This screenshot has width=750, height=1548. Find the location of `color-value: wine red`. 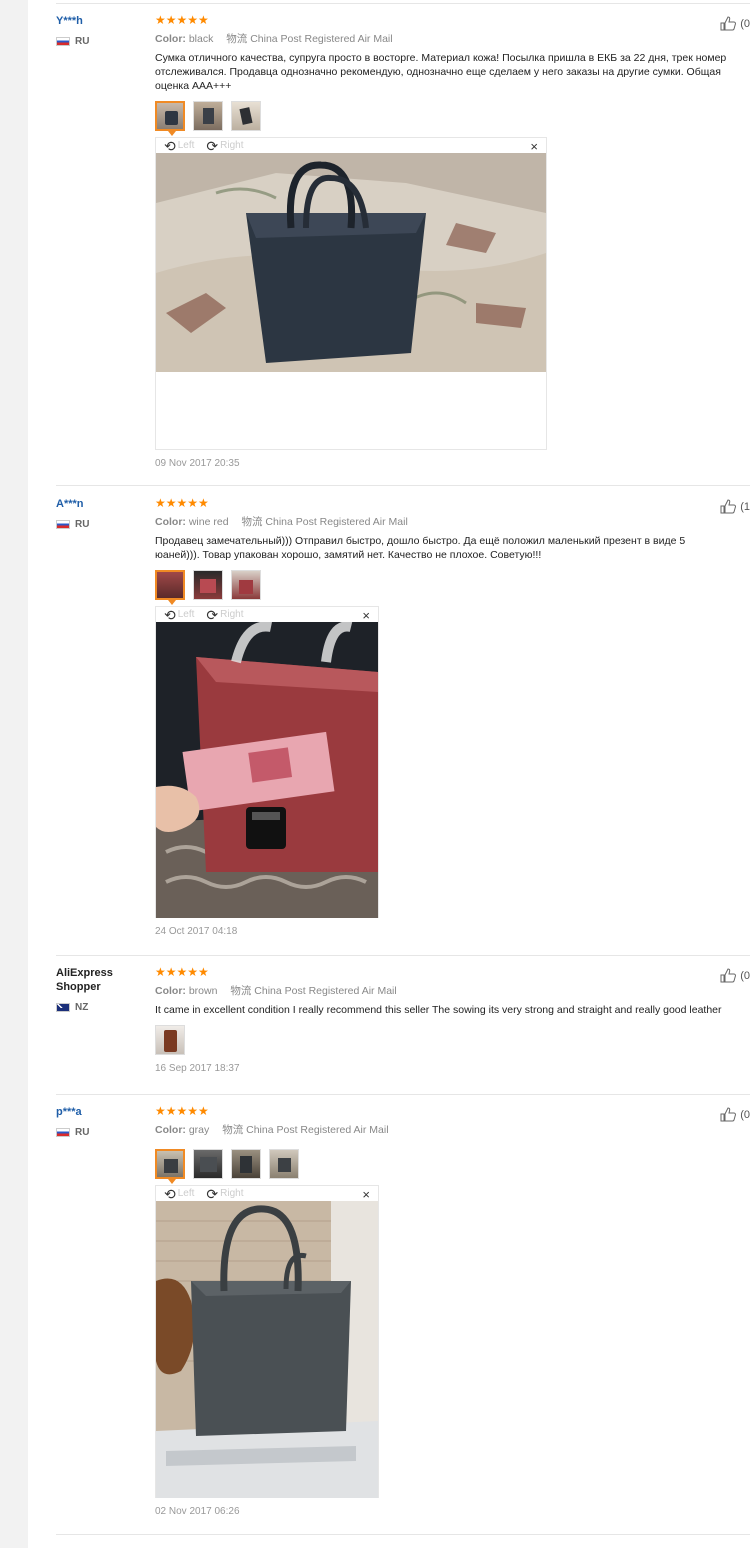

color-value: wine red is located at coordinates (208, 522).